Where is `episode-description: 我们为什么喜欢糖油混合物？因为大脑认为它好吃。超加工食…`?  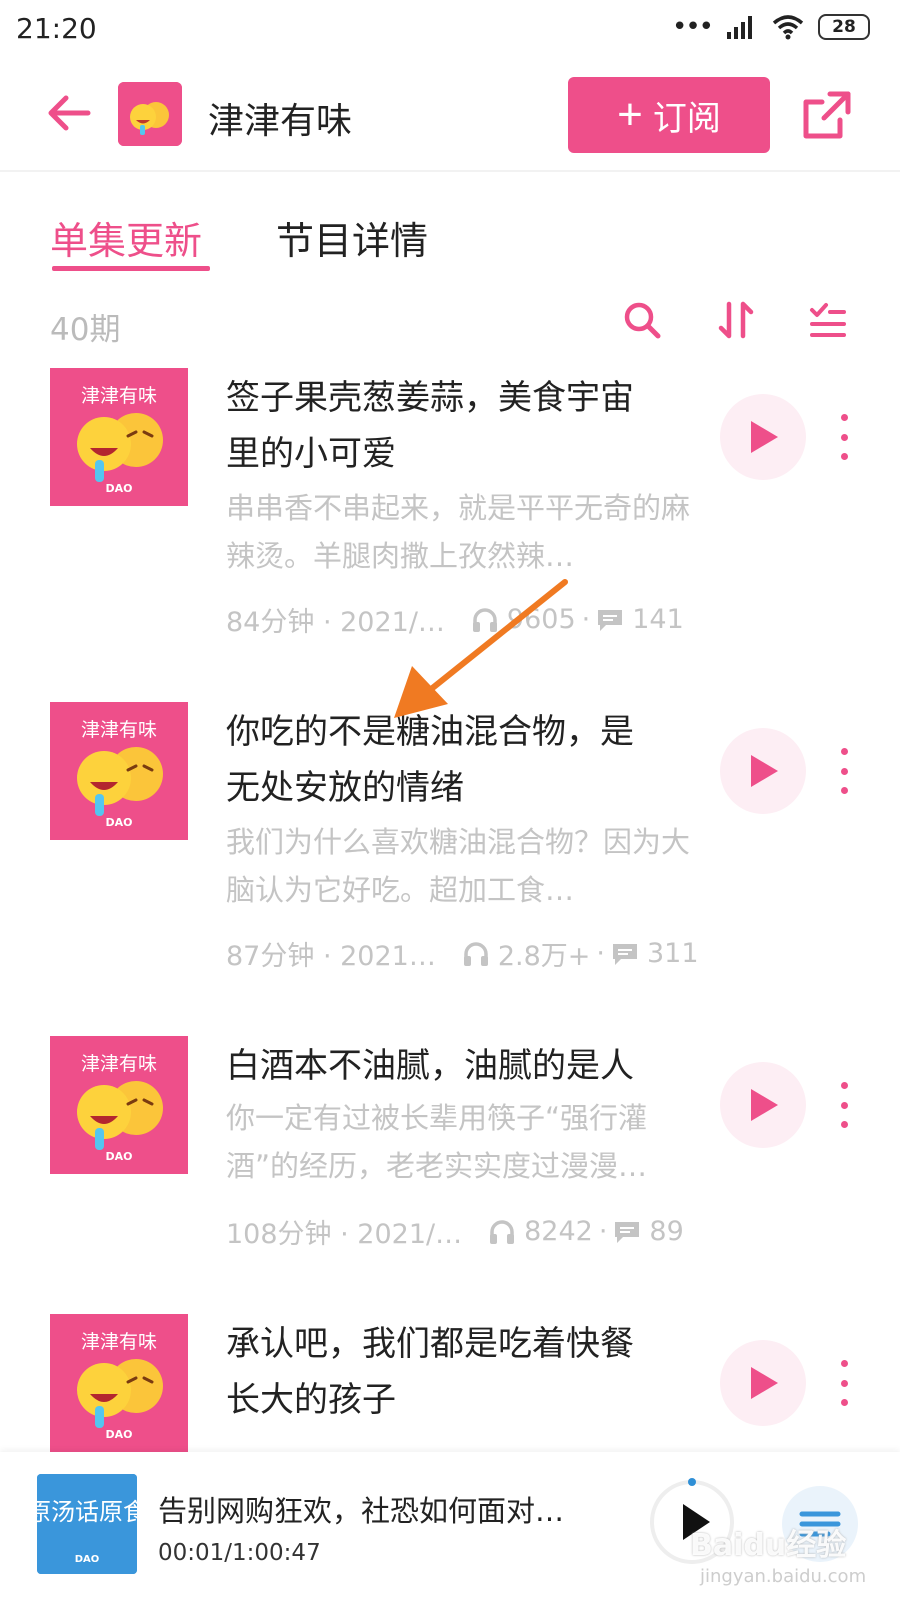 episode-description: 我们为什么喜欢糖油混合物？因为大脑认为它好吃。超加工食… is located at coordinates (461, 866).